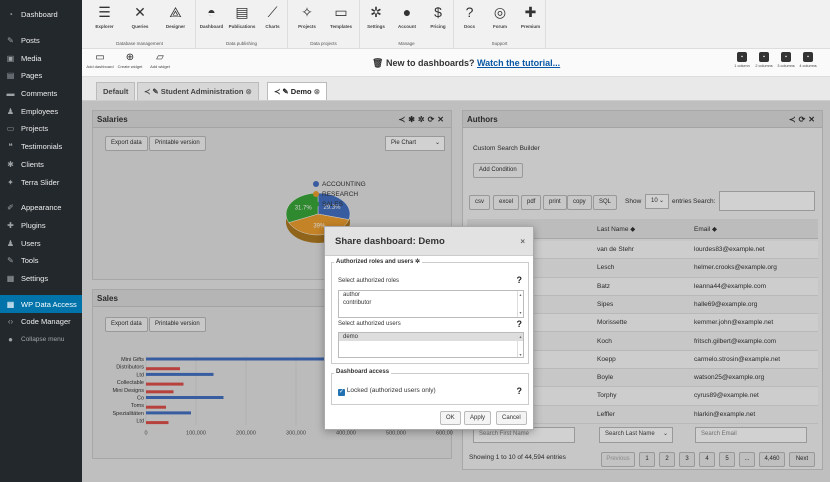 This screenshot has width=830, height=482. Describe the element at coordinates (41, 340) in the screenshot. I see `sidebar-item: ● Collapse menu` at that location.